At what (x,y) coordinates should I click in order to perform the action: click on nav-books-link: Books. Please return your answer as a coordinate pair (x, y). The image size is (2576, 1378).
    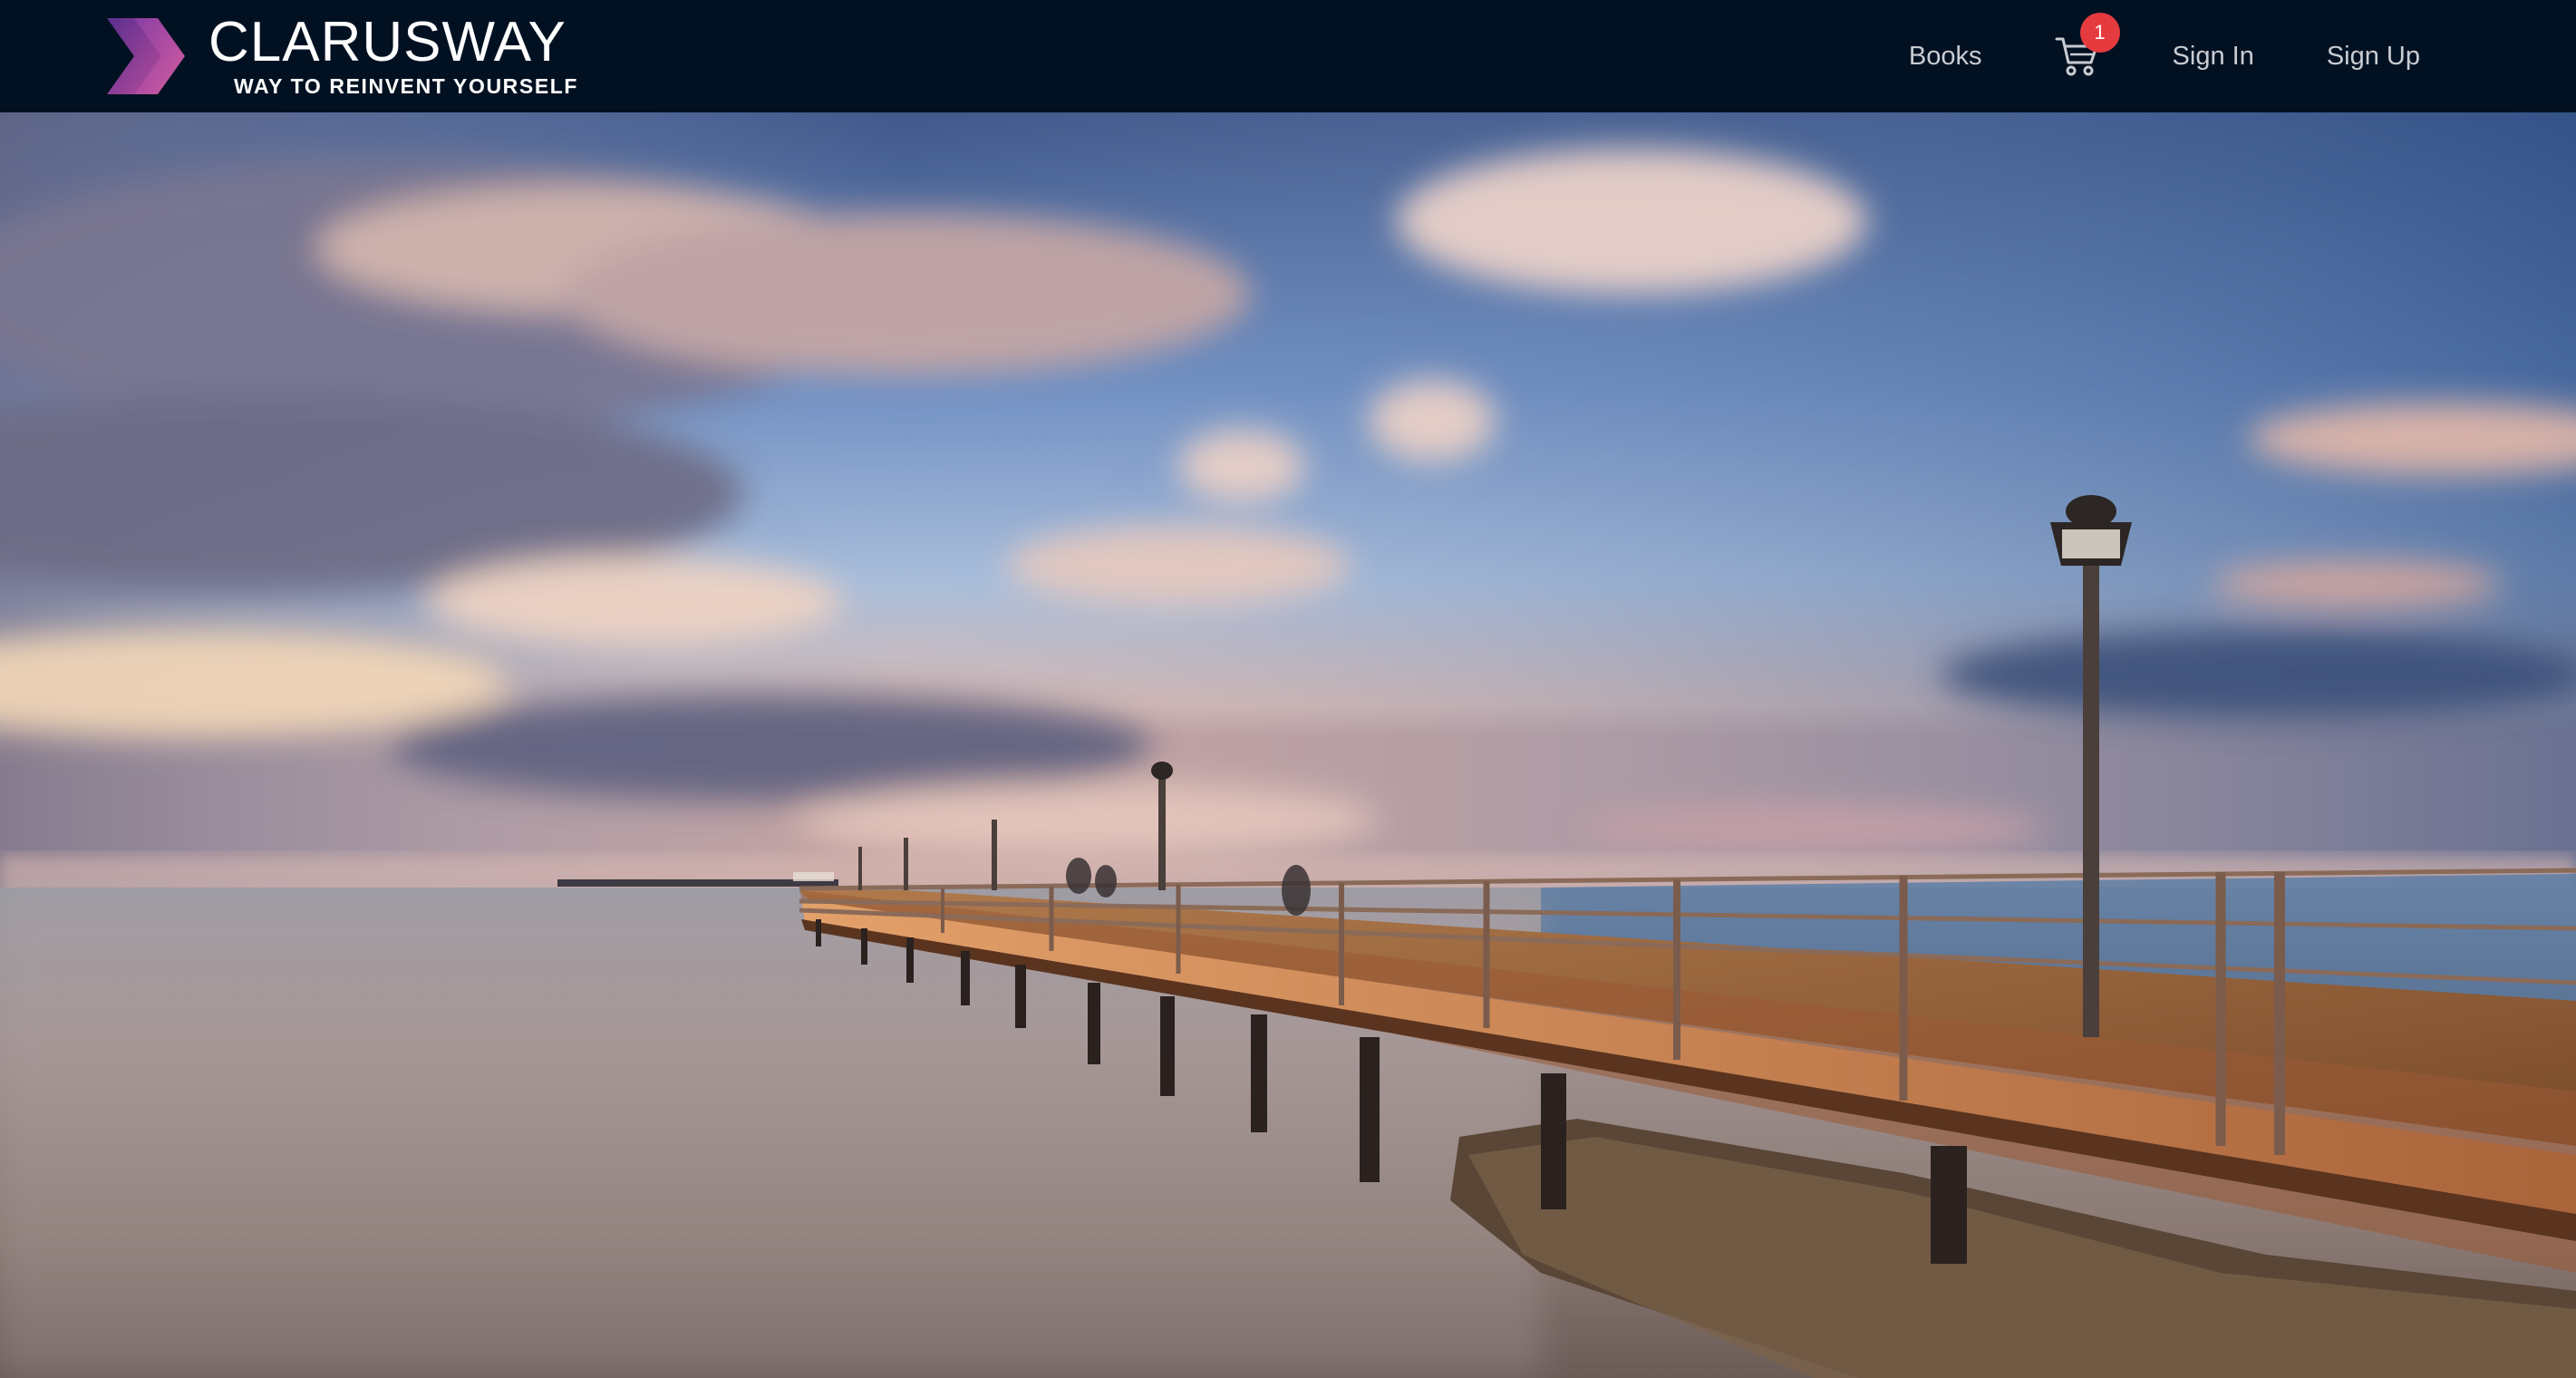
    Looking at the image, I should click on (1946, 57).